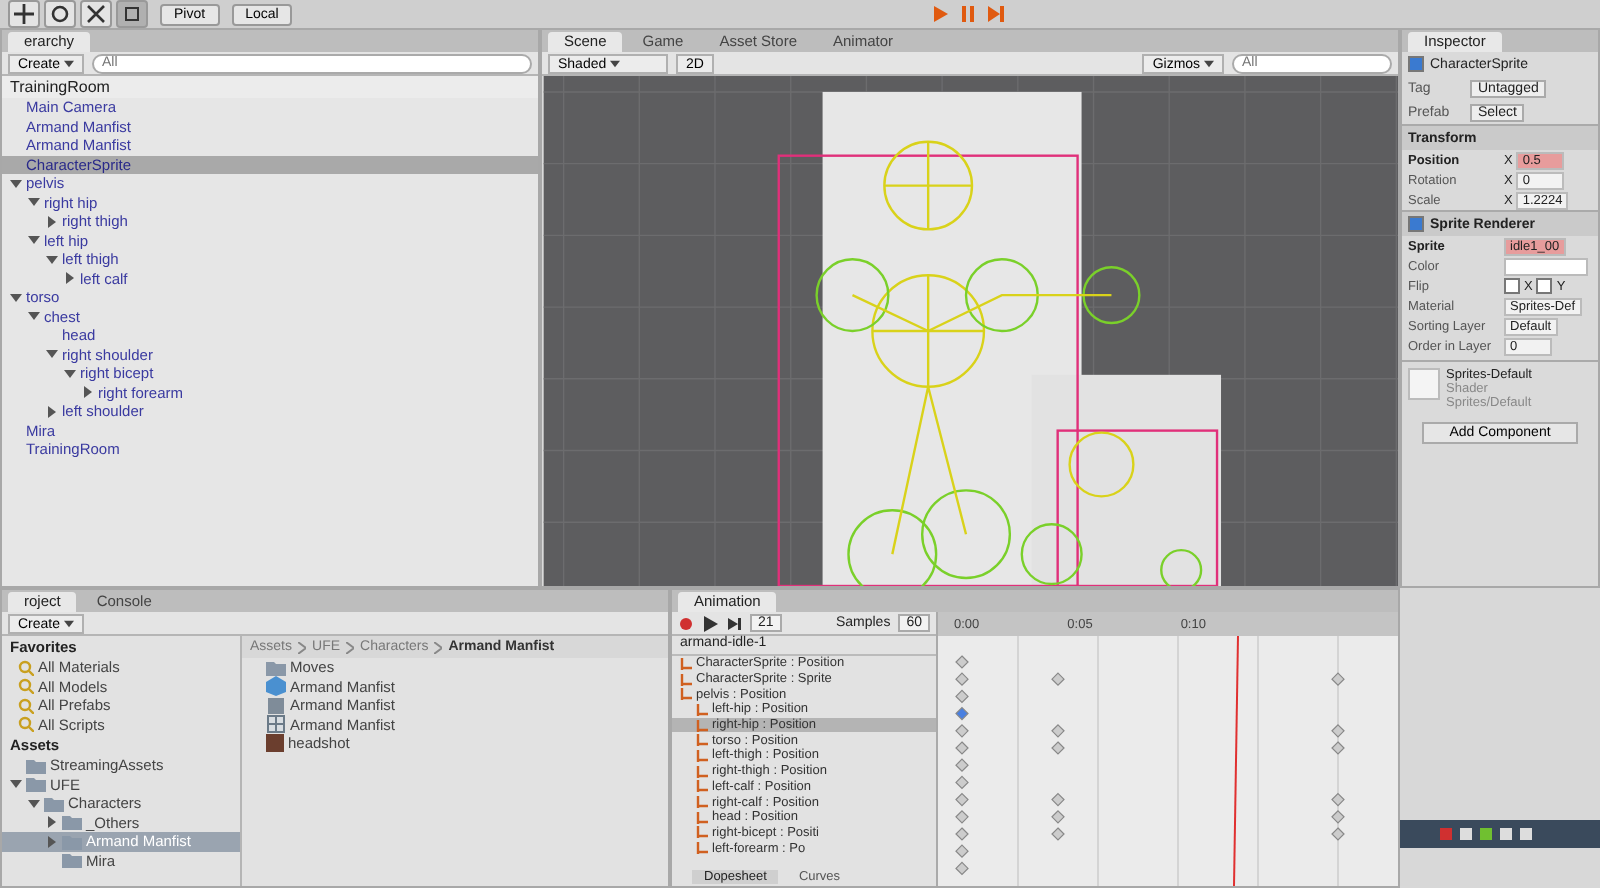  What do you see at coordinates (734, 623) in the screenshot?
I see `next-key-icon` at bounding box center [734, 623].